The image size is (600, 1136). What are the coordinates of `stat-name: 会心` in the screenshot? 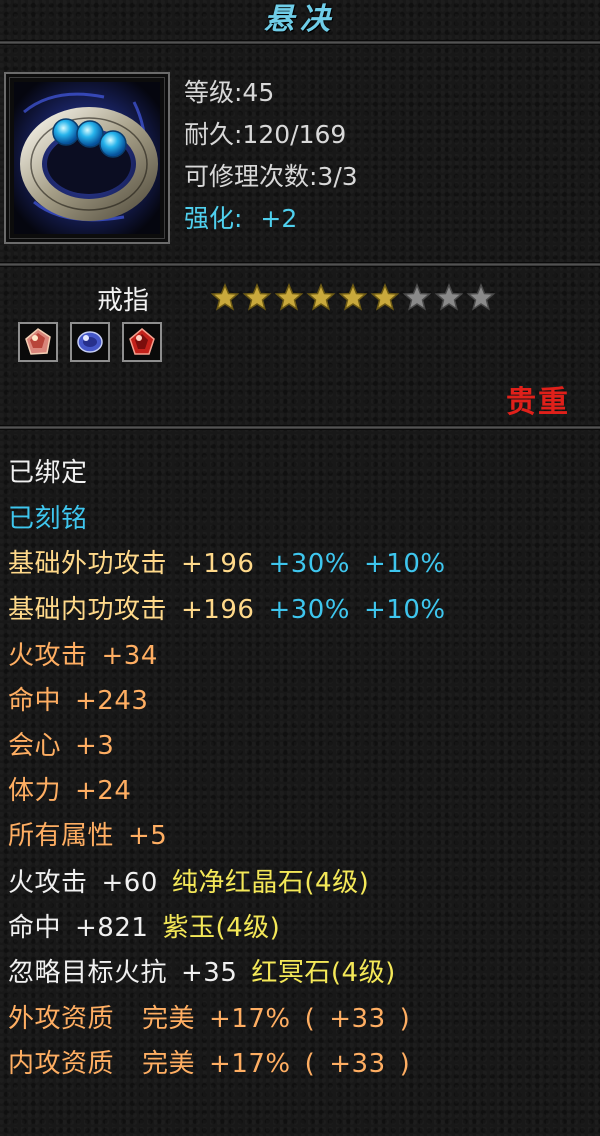 It's located at (35, 746).